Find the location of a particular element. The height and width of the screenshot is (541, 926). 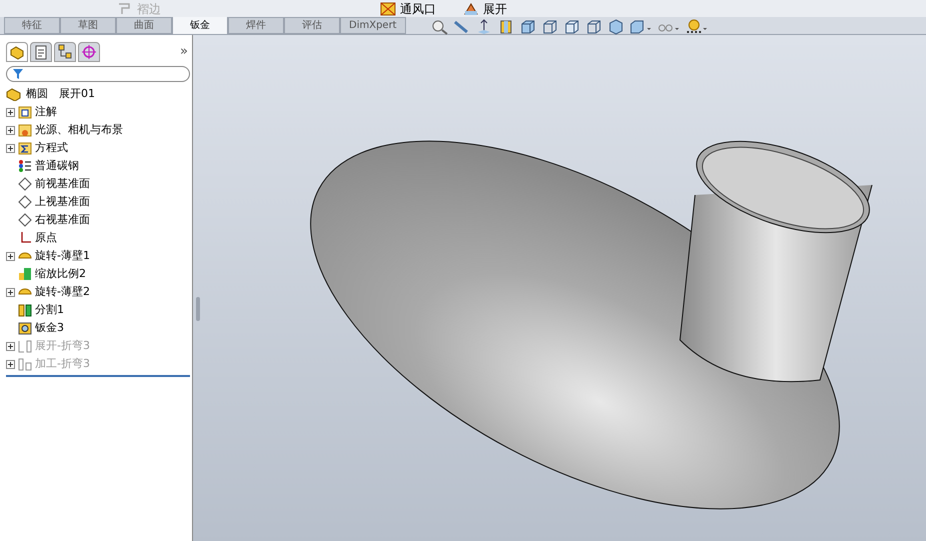

command-tab: 特征 is located at coordinates (32, 25).